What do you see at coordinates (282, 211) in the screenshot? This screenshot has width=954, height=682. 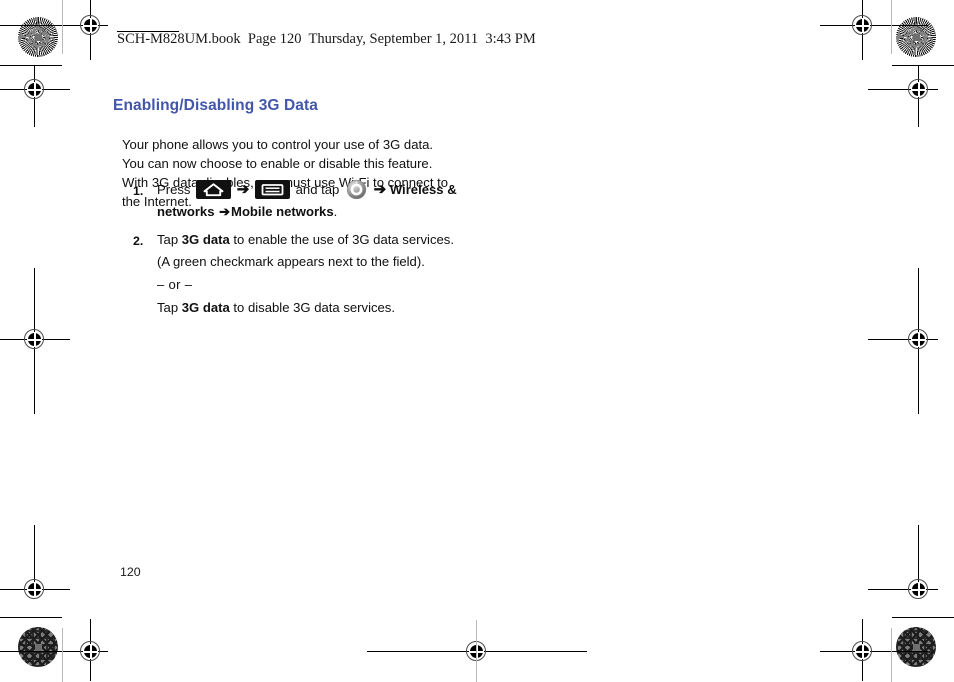 I see `step-1-menu-path-2: Mobile networks` at bounding box center [282, 211].